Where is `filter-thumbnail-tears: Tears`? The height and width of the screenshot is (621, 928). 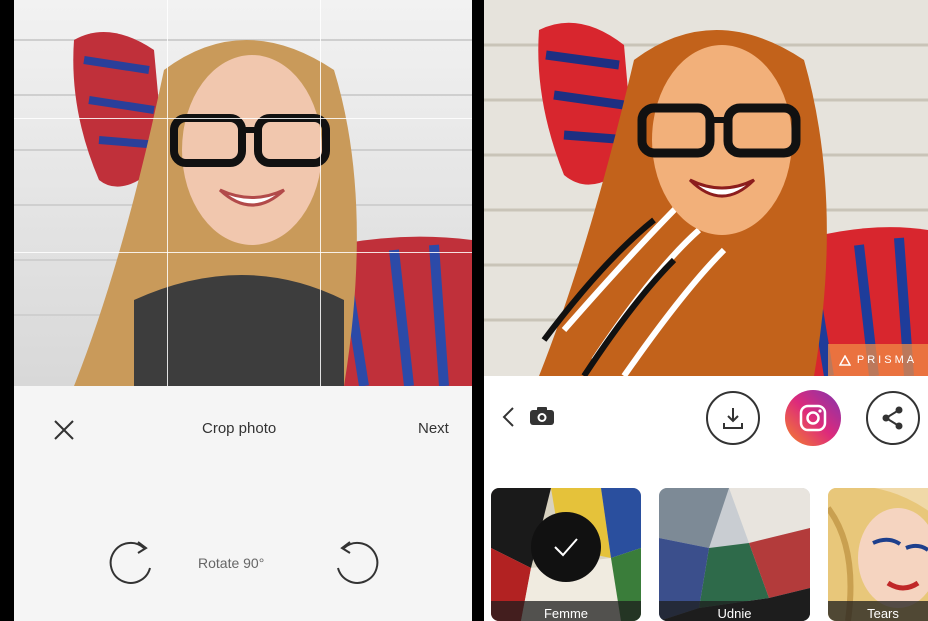
filter-thumbnail-tears: Tears is located at coordinates (878, 554).